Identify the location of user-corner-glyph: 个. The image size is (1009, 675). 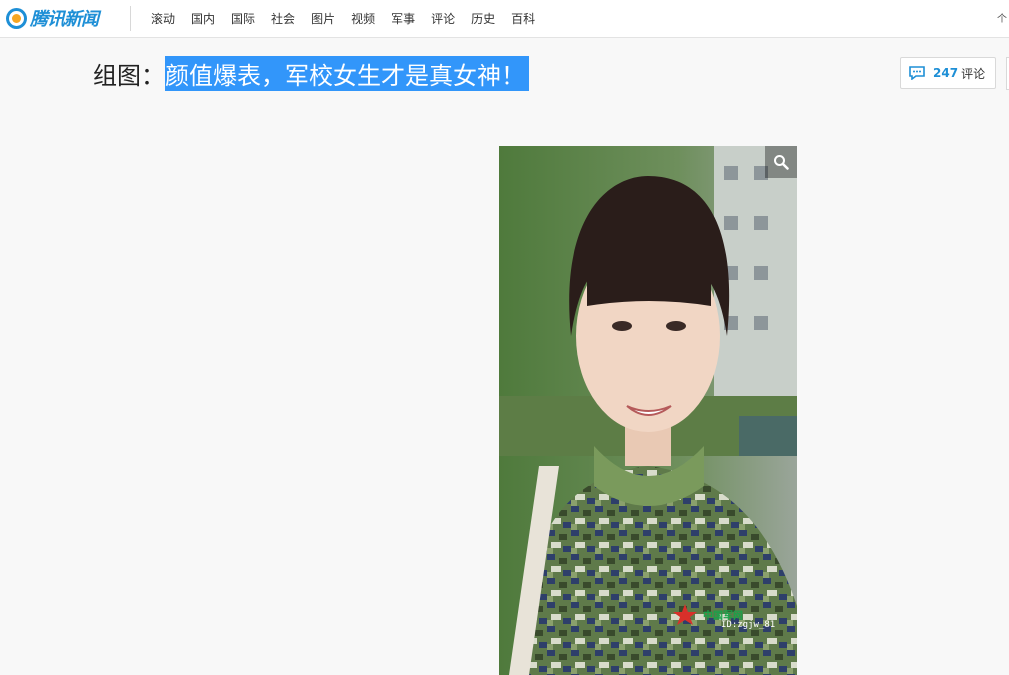
(1002, 17).